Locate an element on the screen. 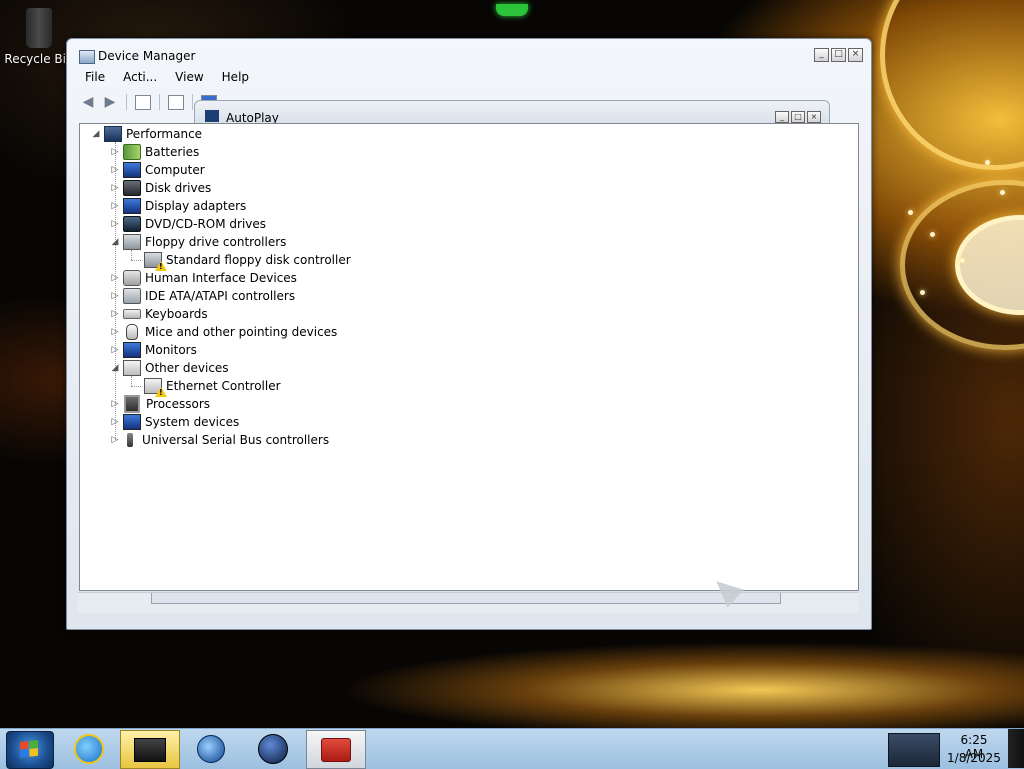 Image resolution: width=1024 pixels, height=769 pixels. mouse-icon is located at coordinates (132, 332).